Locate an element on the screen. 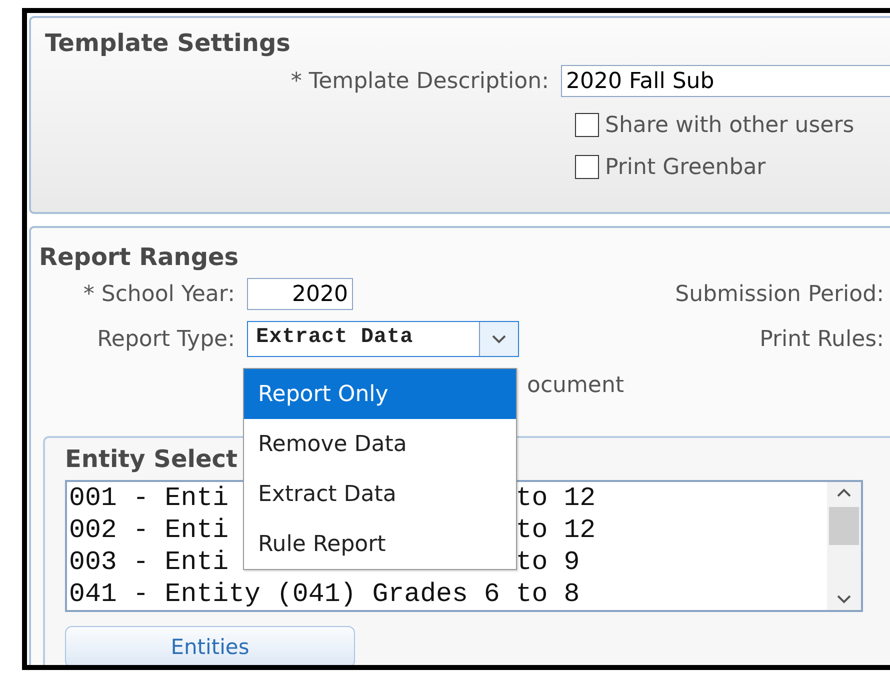  section-title: Entity Select is located at coordinates (151, 459).